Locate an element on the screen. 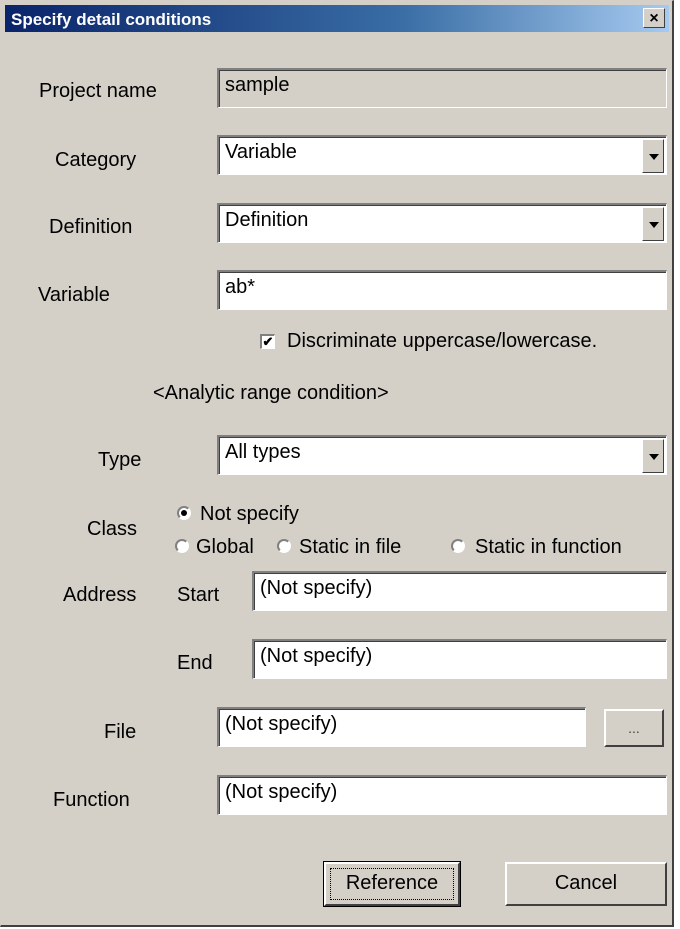 The height and width of the screenshot is (929, 680). category-label: Category is located at coordinates (96, 160).